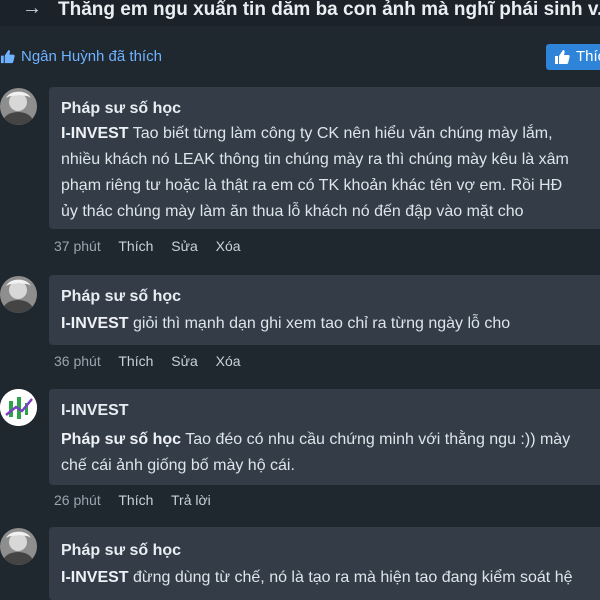 The width and height of the screenshot is (600, 600). Describe the element at coordinates (21, 10) in the screenshot. I see `forward-arrow-icon: –→` at that location.